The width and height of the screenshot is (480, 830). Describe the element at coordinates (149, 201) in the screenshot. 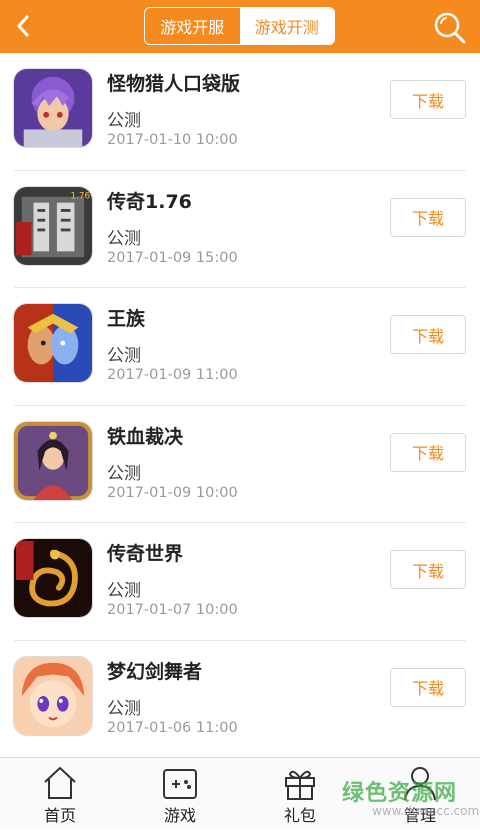

I see `game-name: 传奇1.76` at that location.